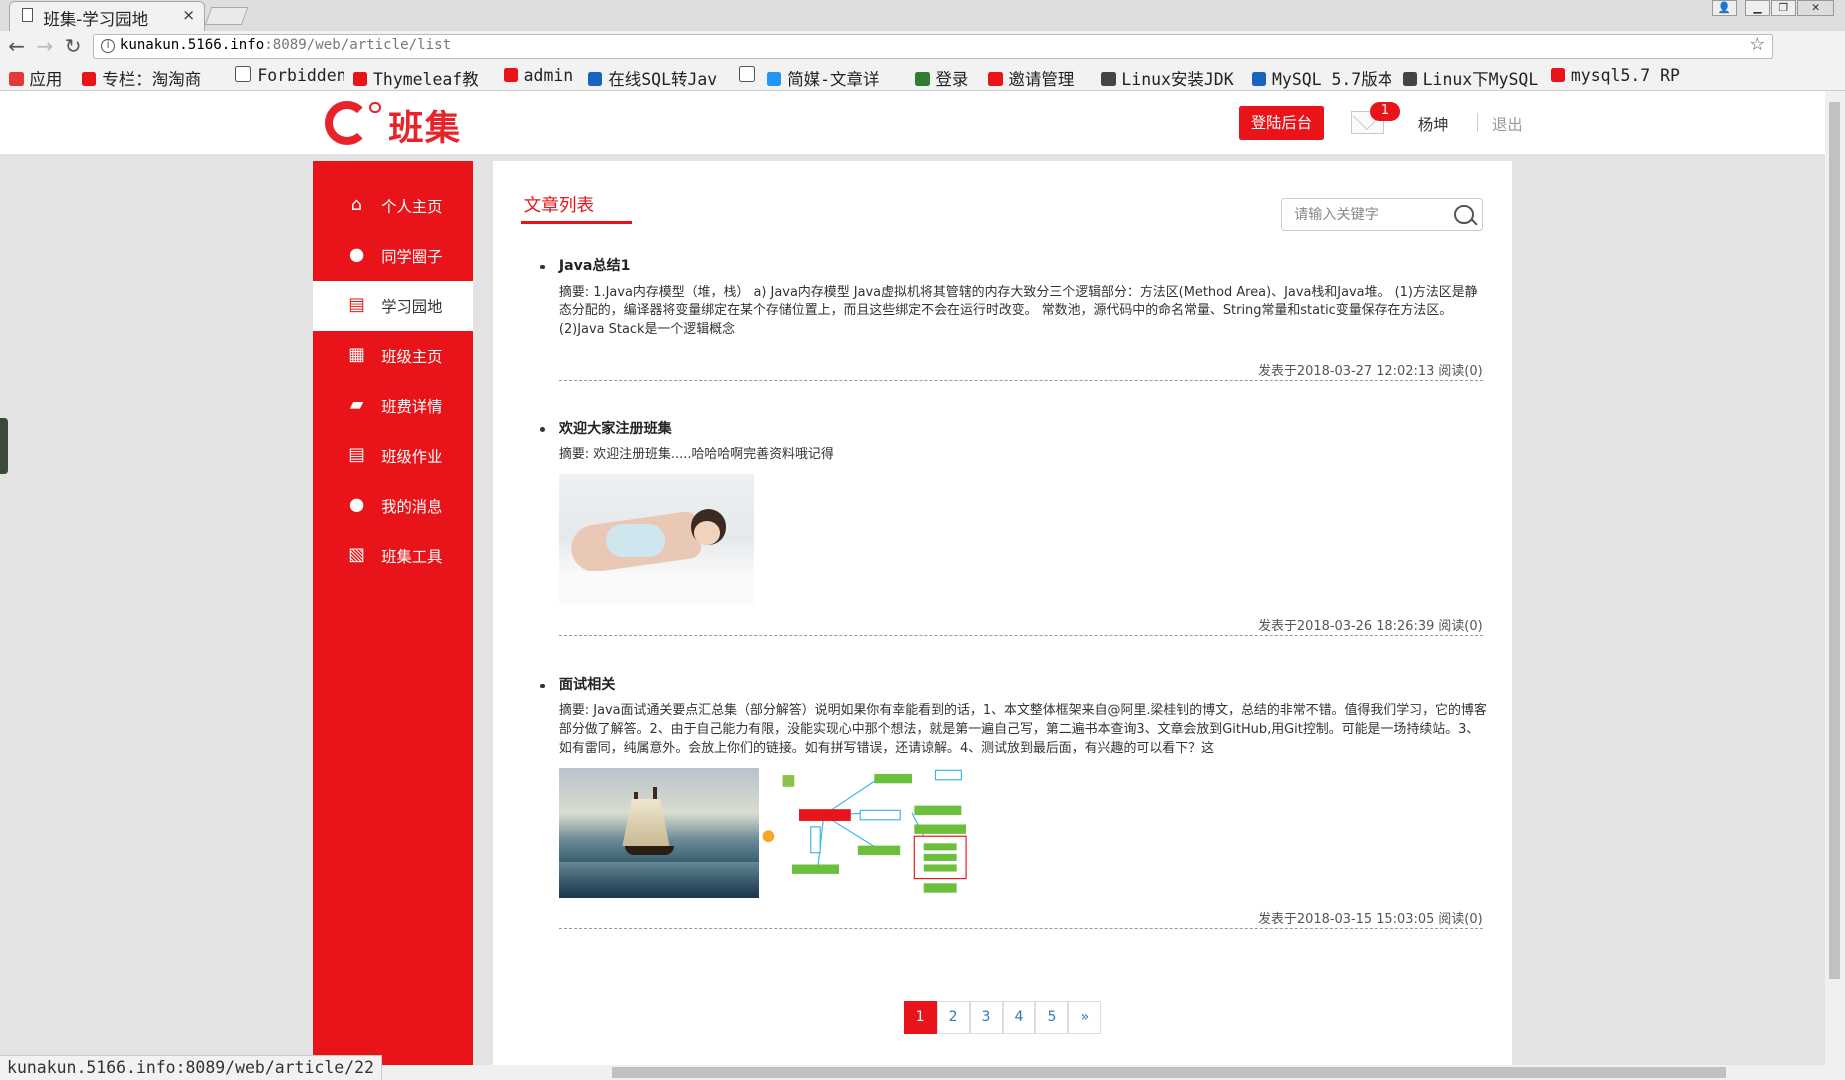  Describe the element at coordinates (151, 78) in the screenshot. I see `bookmark-item: 专栏：淘淘商` at that location.